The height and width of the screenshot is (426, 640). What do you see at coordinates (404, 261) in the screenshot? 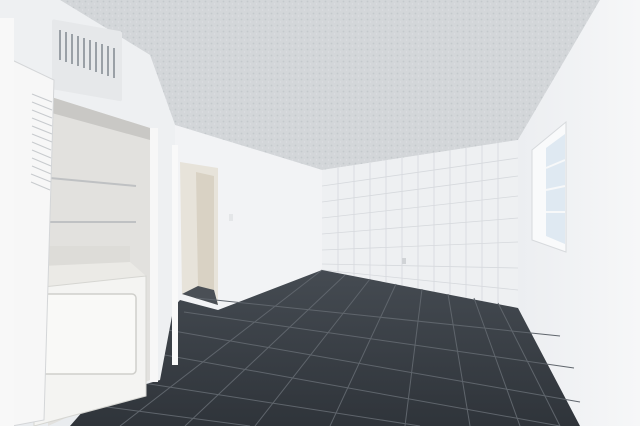
I see `wall-outlet` at bounding box center [404, 261].